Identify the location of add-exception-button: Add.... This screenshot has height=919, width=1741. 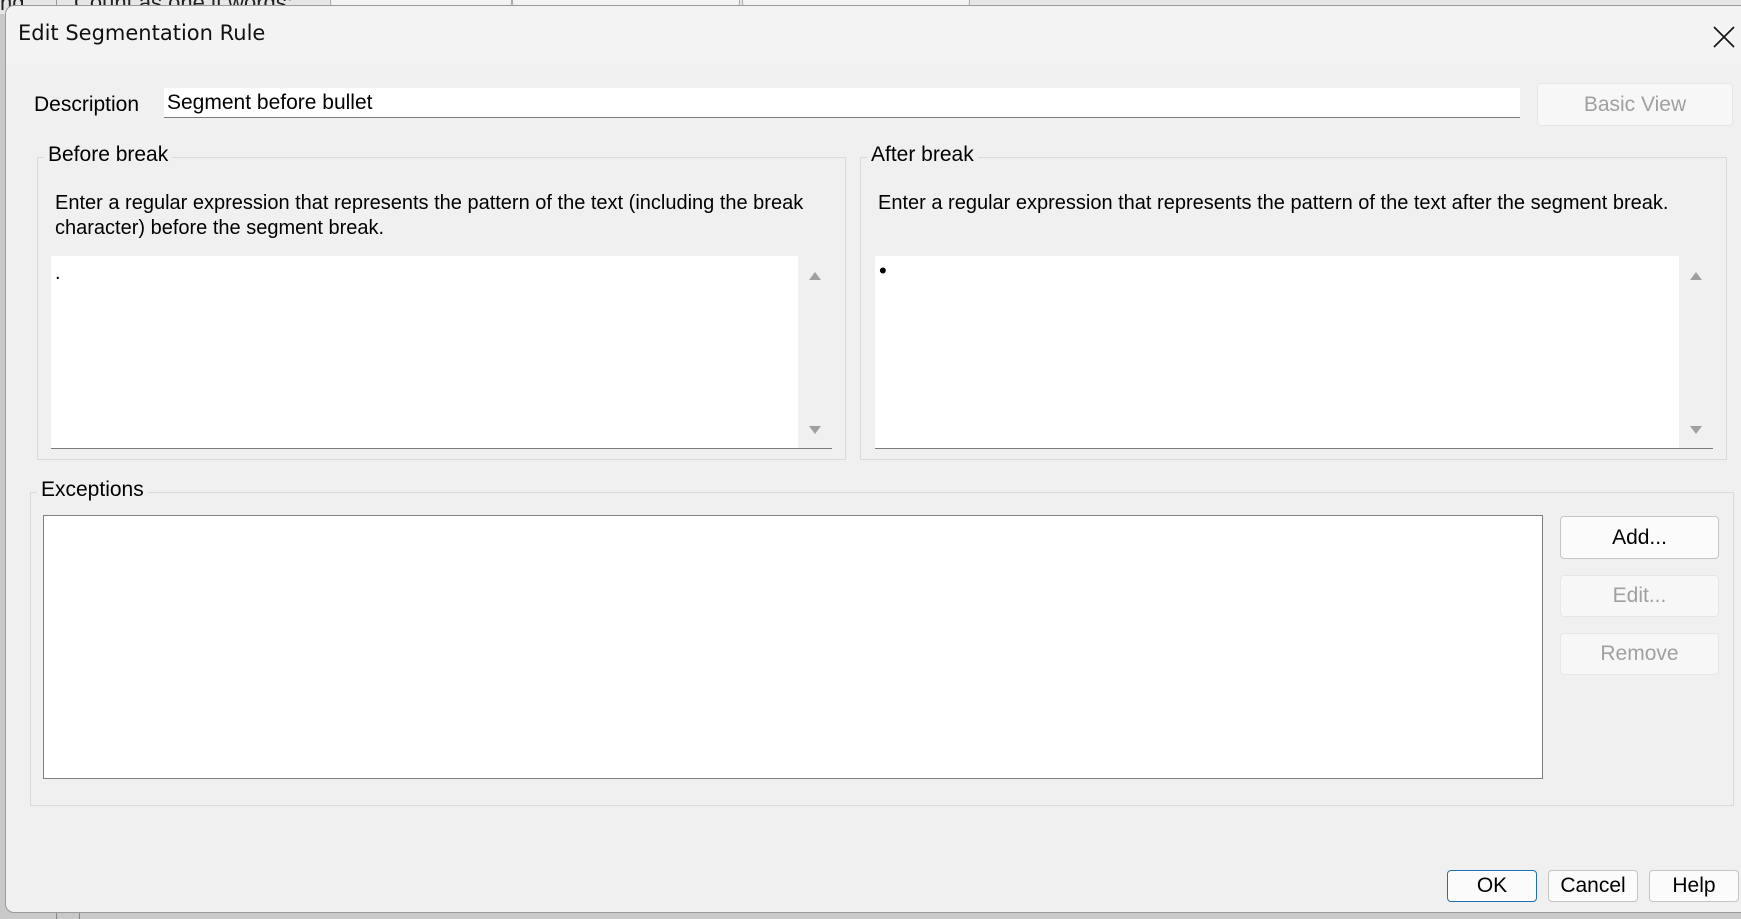
(1639, 537).